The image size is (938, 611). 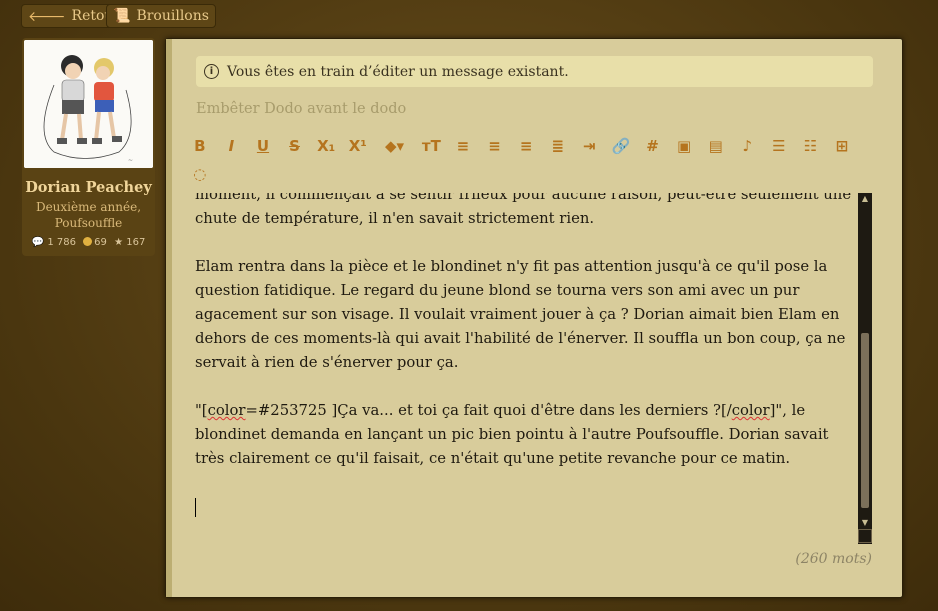 I want to click on author-rank: Deuxième année, Poufsouffle, so click(x=88, y=215).